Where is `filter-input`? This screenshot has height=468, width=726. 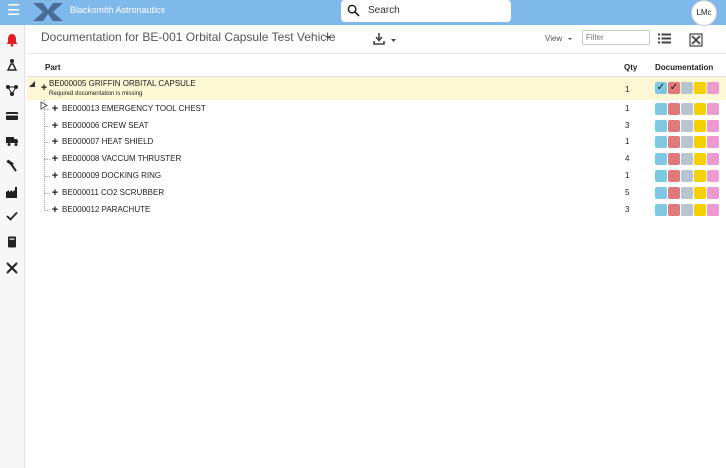 filter-input is located at coordinates (616, 37).